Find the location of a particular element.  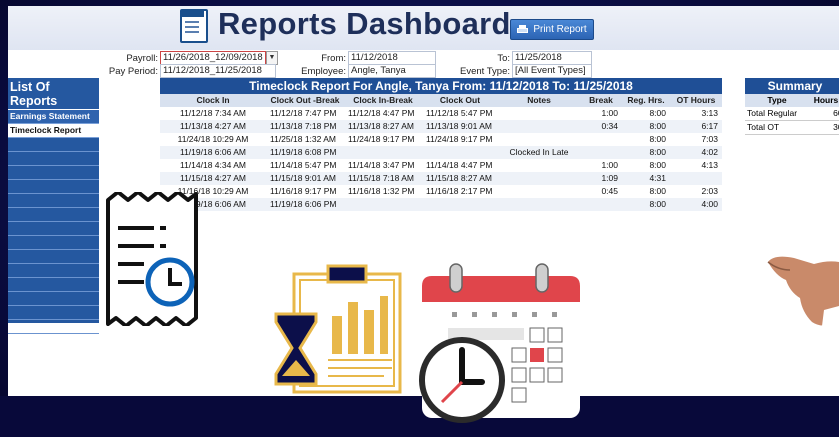

column-header: Type is located at coordinates (776, 100).